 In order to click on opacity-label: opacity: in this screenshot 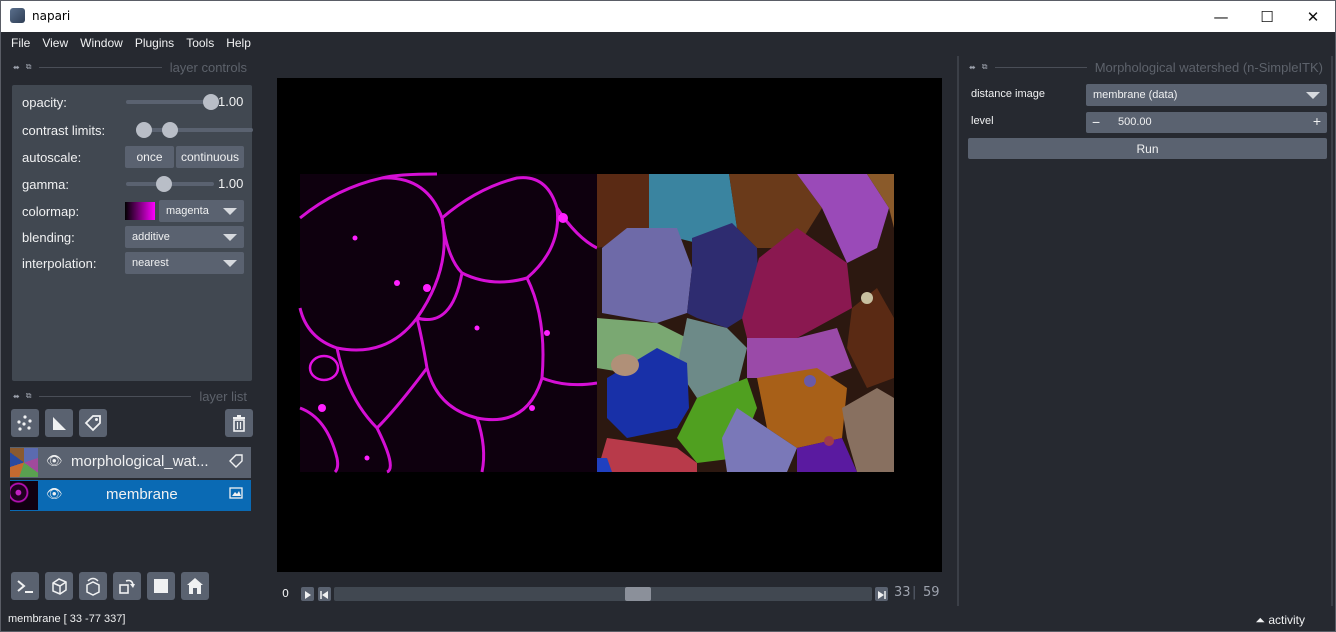, I will do `click(44, 102)`.